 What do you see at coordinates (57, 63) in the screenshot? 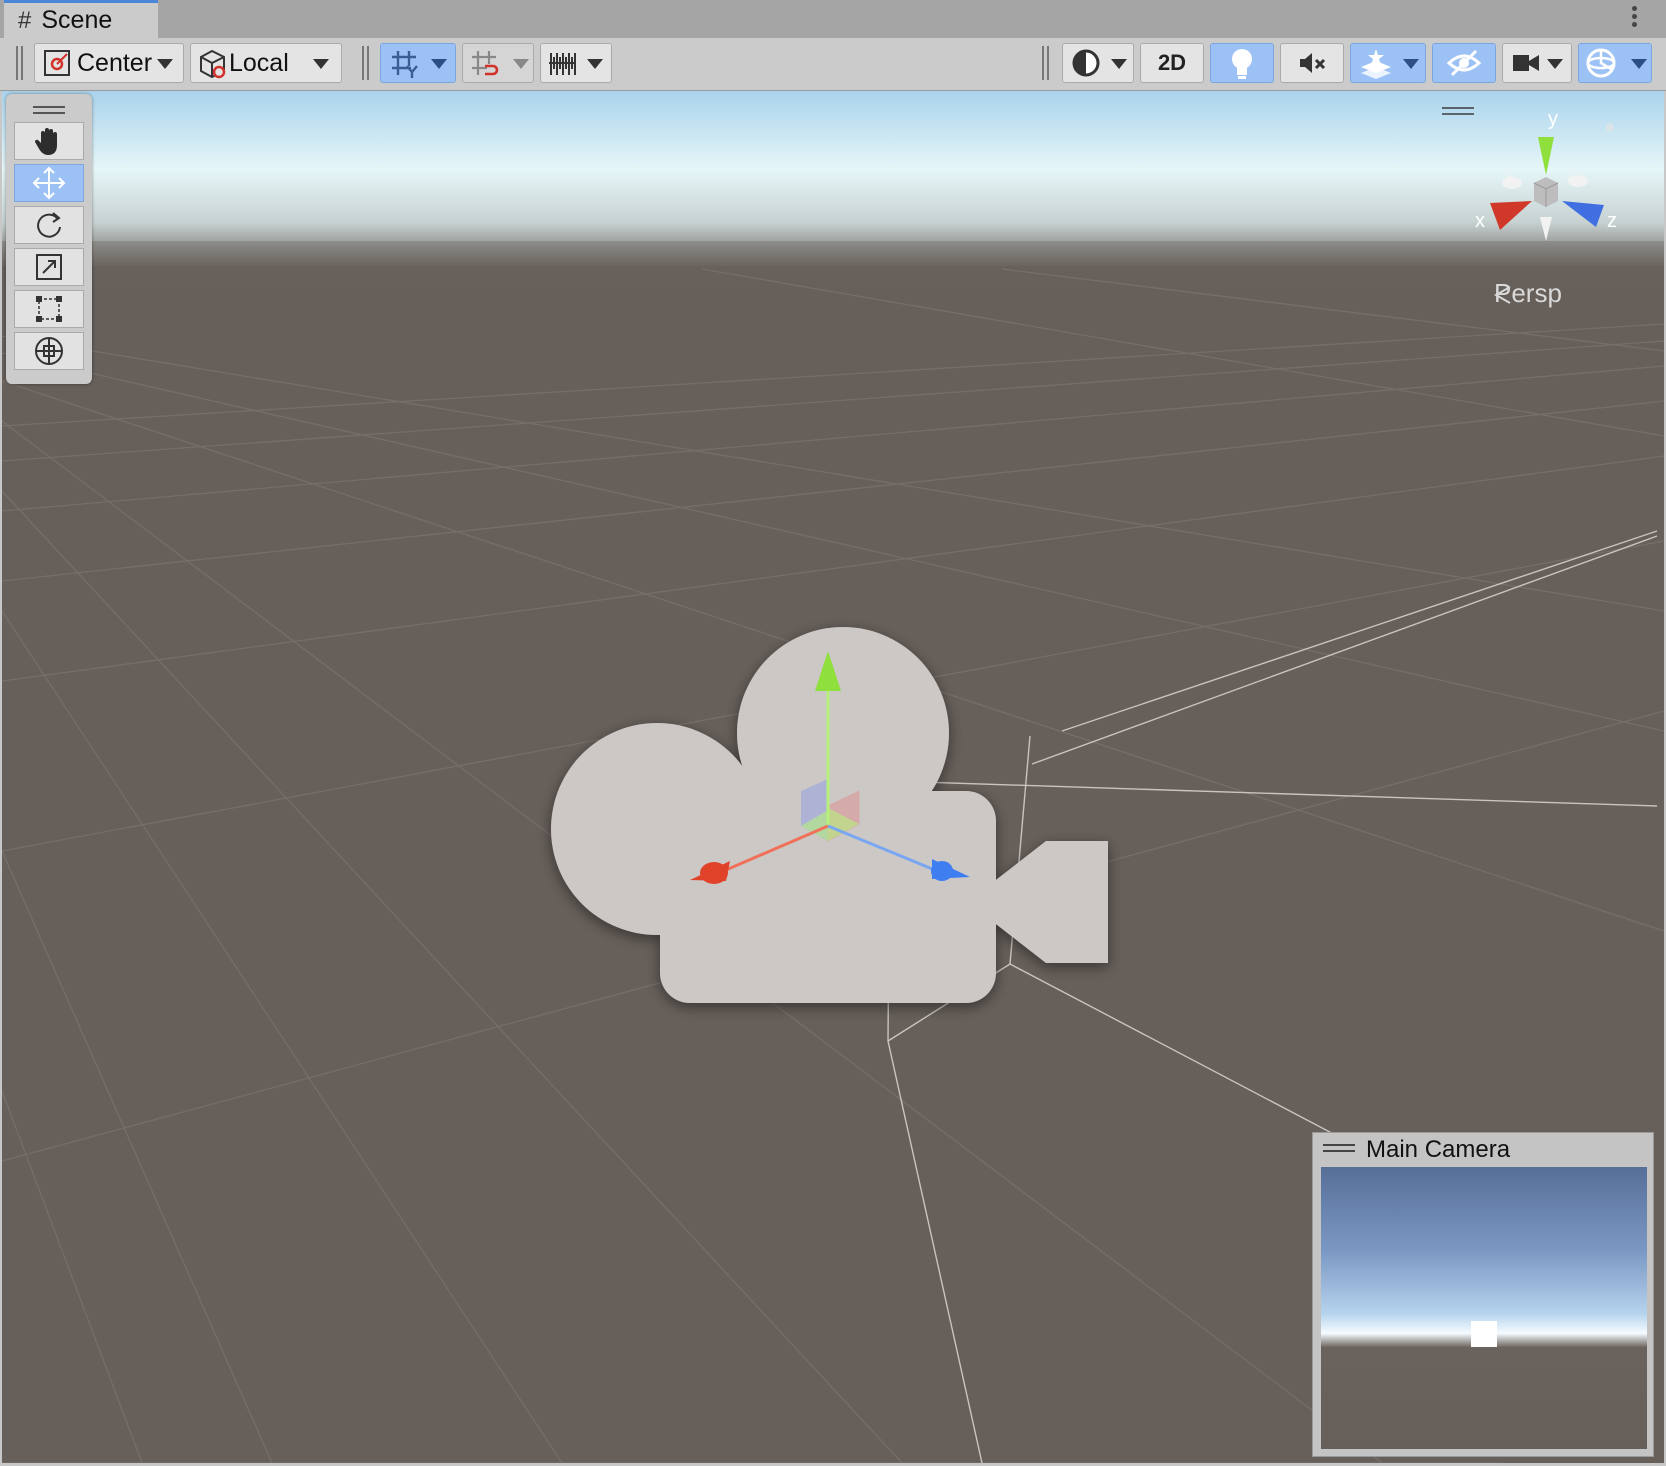
I see `pivot-center-icon` at bounding box center [57, 63].